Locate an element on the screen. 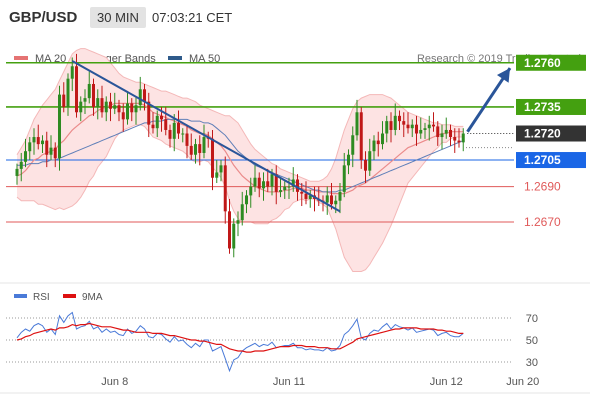 This screenshot has height=400, width=590. level-label-1-2760: 1.2760 is located at coordinates (542, 63).